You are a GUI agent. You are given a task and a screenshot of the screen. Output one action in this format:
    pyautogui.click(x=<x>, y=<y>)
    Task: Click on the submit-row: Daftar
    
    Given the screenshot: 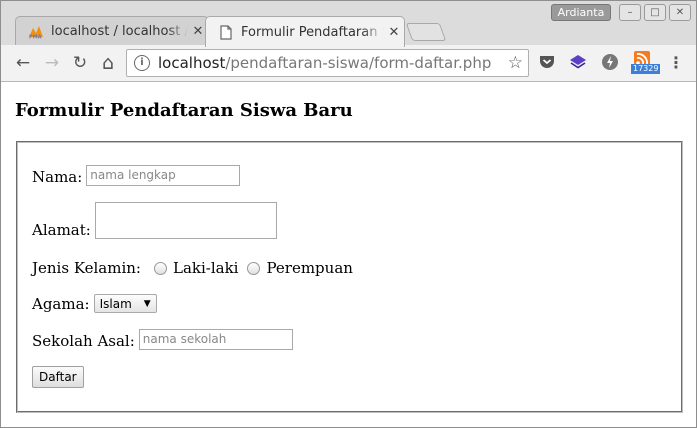 What is the action you would take?
    pyautogui.click(x=58, y=377)
    